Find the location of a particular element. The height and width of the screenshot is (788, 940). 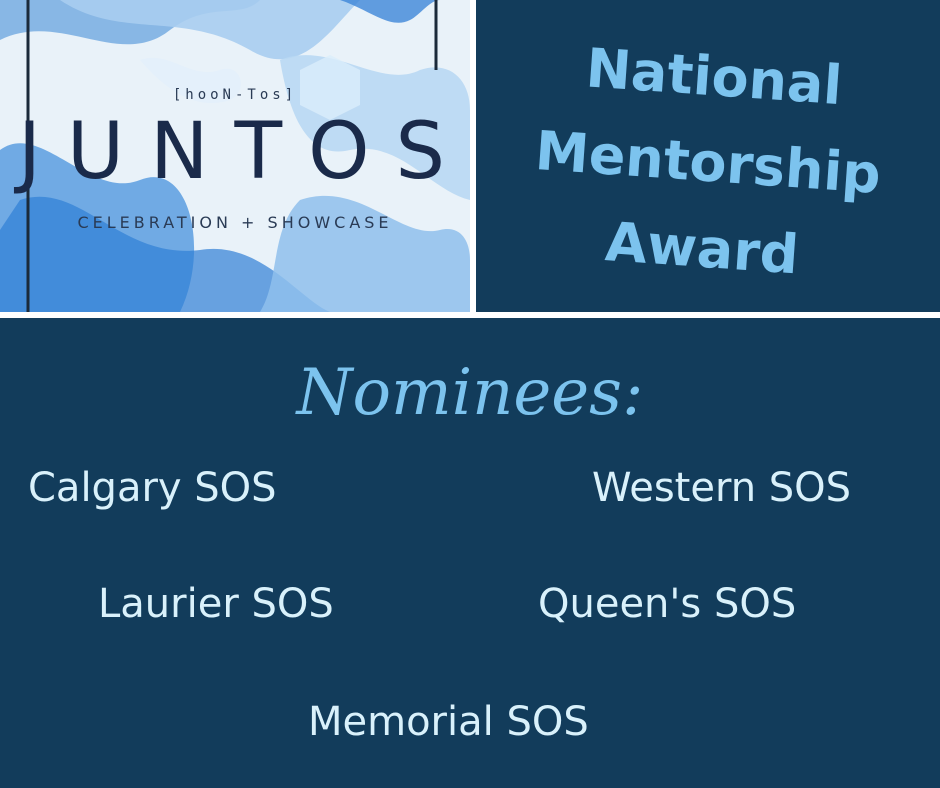

nominee-western: Western SOS is located at coordinates (722, 488).